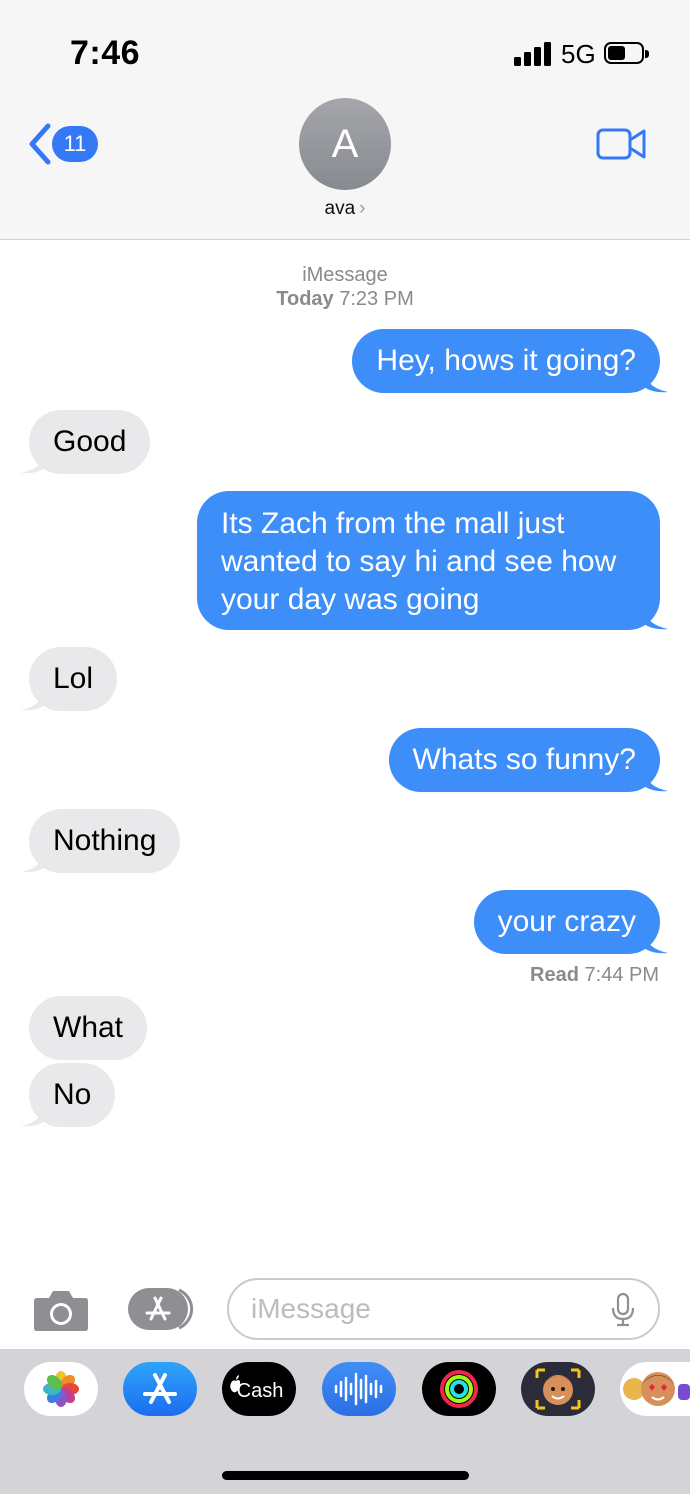  What do you see at coordinates (362, 208) in the screenshot?
I see `chevron-right-icon: ›` at bounding box center [362, 208].